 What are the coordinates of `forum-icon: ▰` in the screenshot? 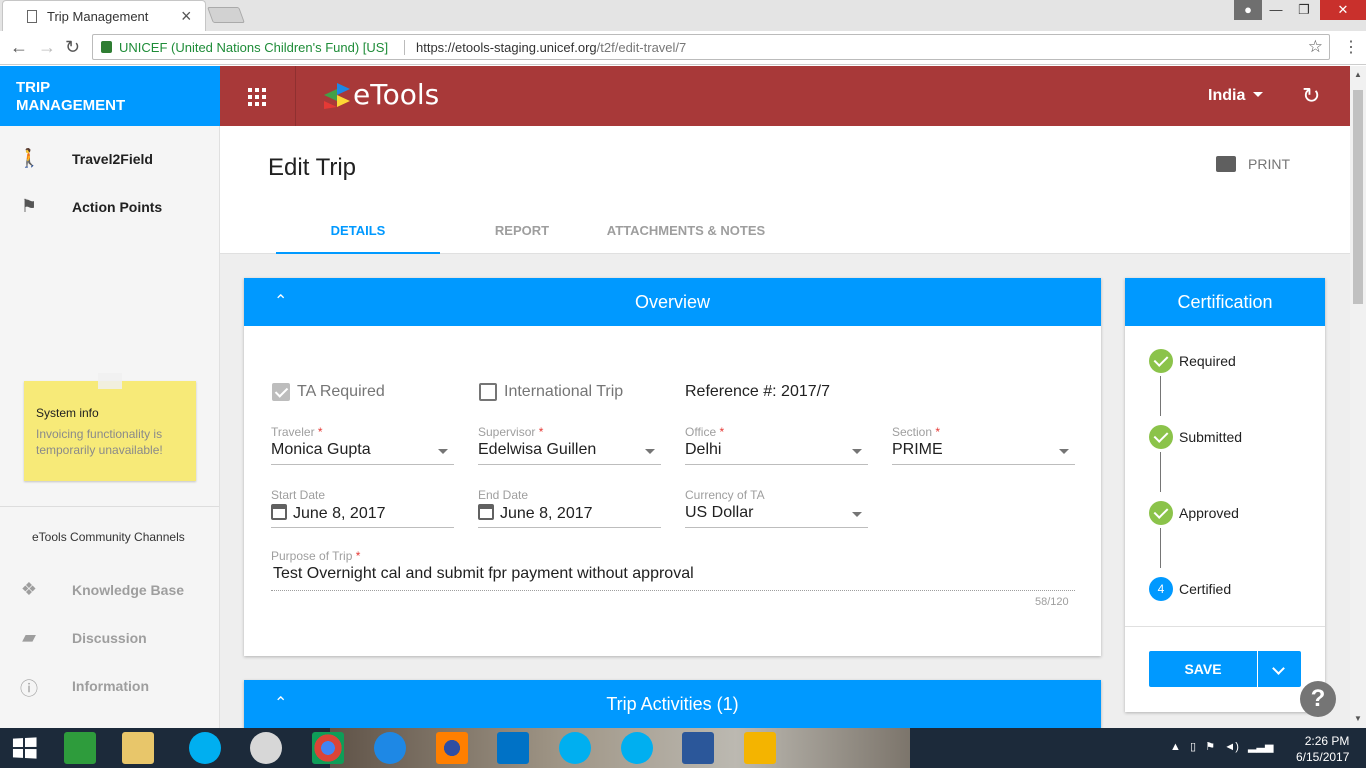 It's located at (29, 637).